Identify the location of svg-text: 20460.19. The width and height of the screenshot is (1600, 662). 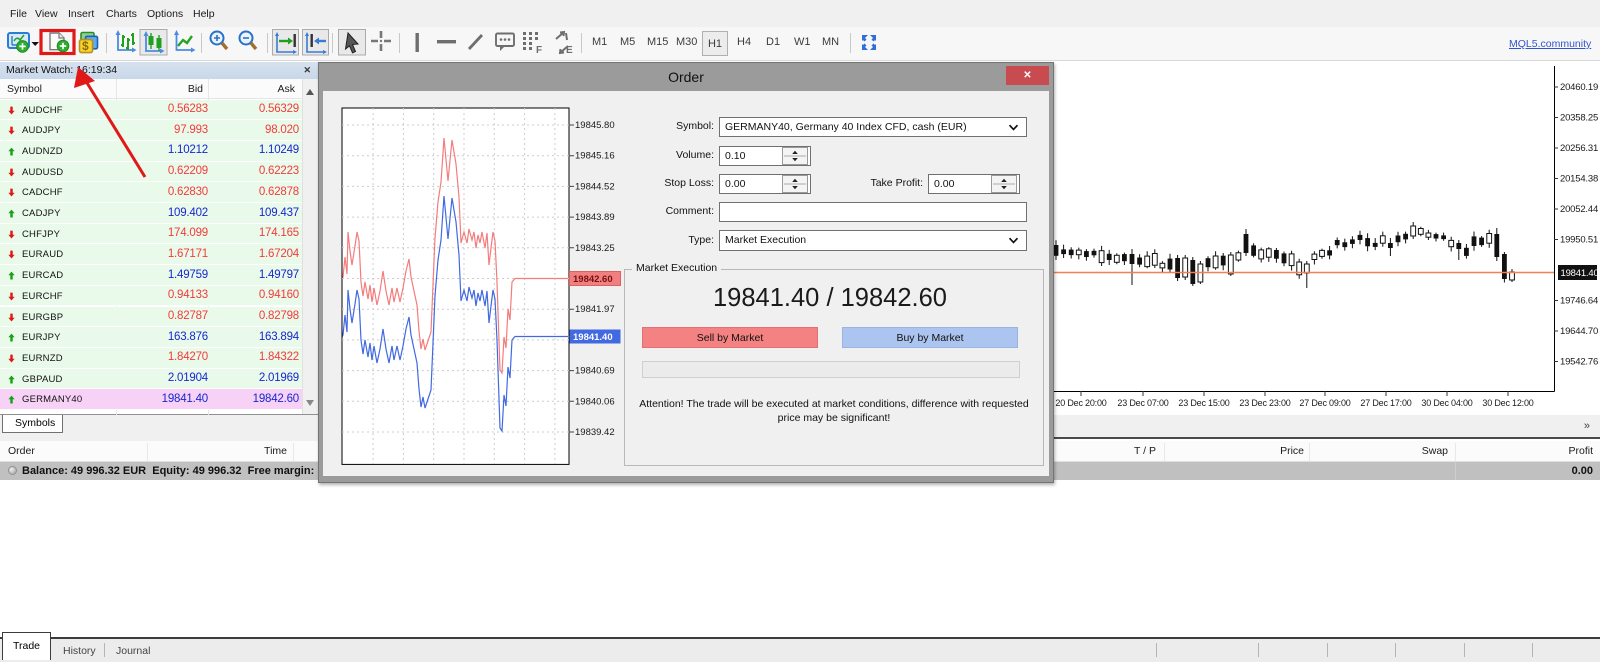
(1579, 87).